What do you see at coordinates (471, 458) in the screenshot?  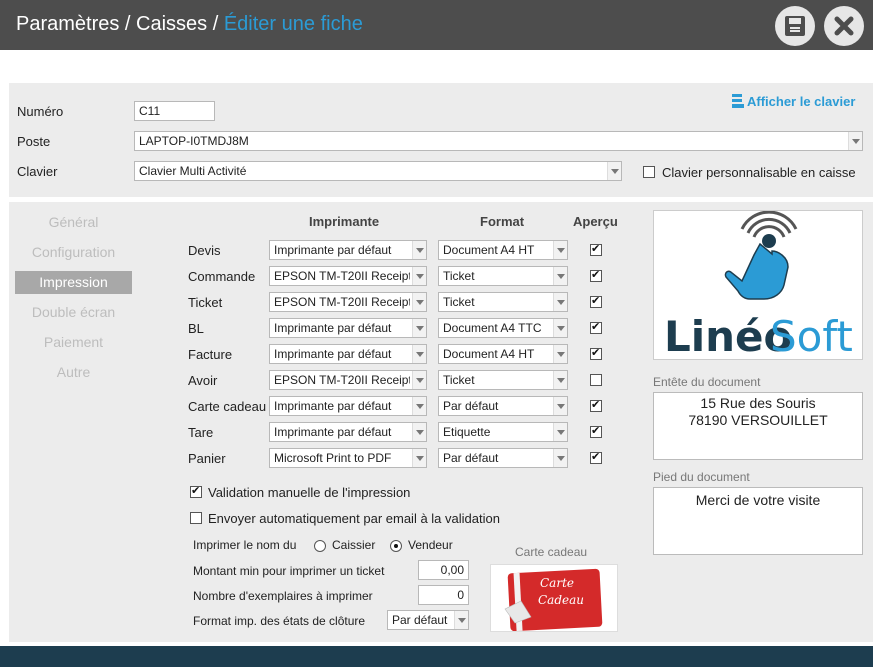 I see `format-value: Par défaut` at bounding box center [471, 458].